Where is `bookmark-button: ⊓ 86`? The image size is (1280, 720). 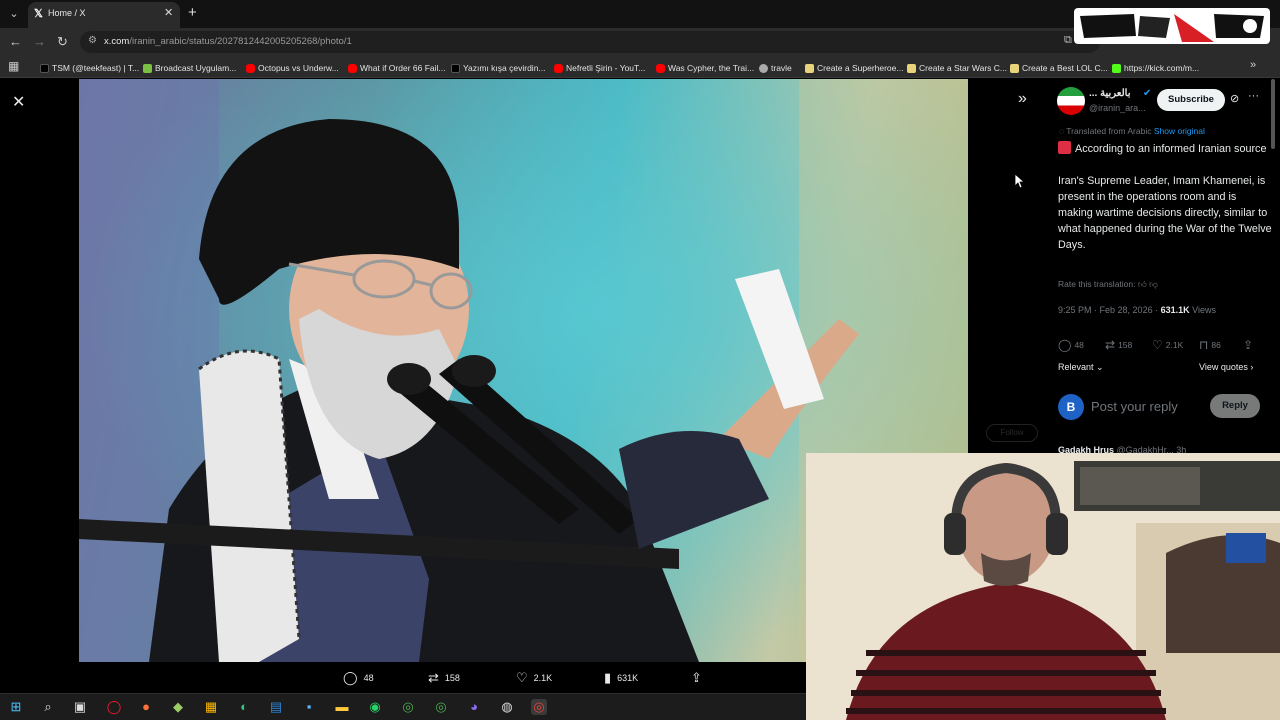
bookmark-button: ⊓ 86 is located at coordinates (1210, 345).